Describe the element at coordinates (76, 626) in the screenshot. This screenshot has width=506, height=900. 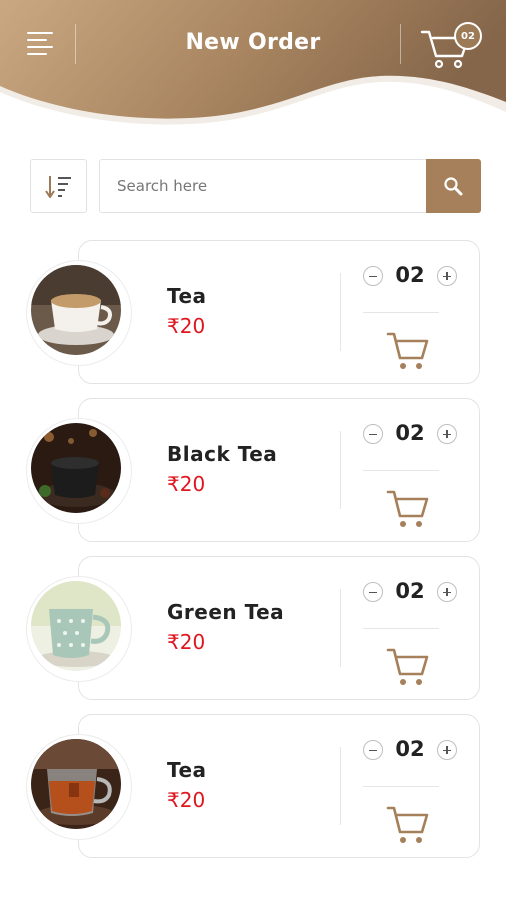
I see `green-tea-image` at that location.